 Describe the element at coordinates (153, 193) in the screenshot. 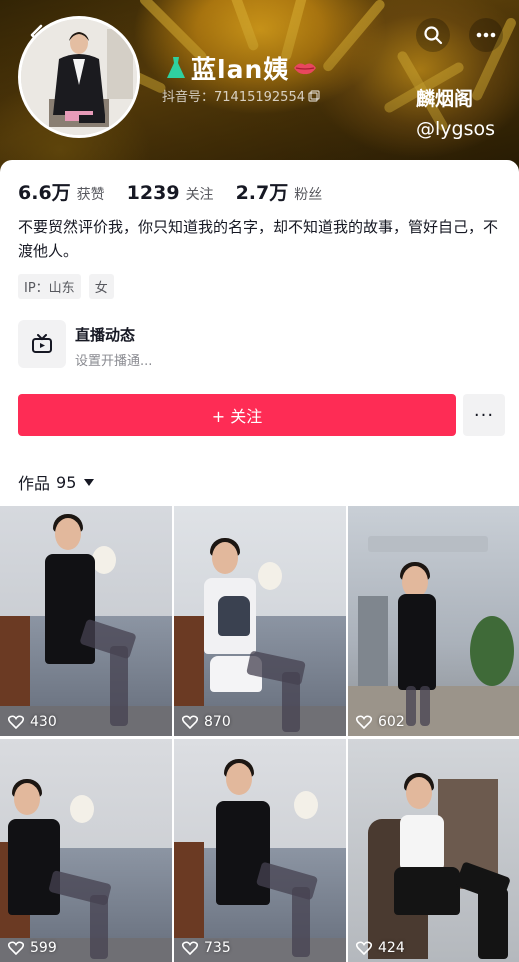

I see `stat-value: 1239` at that location.